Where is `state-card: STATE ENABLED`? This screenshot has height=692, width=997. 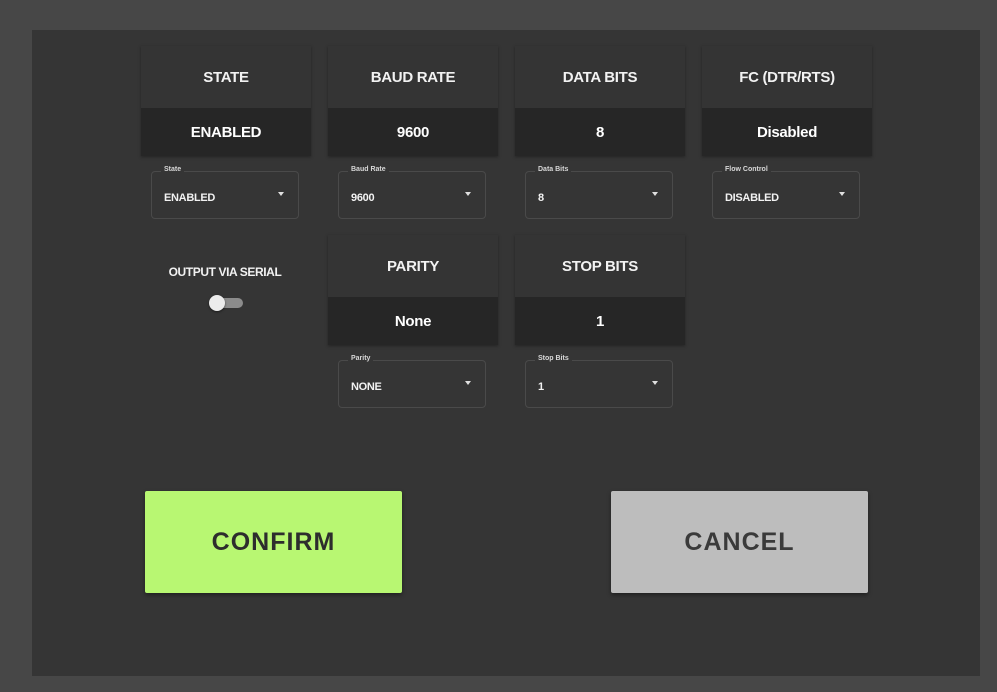
state-card: STATE ENABLED is located at coordinates (226, 101).